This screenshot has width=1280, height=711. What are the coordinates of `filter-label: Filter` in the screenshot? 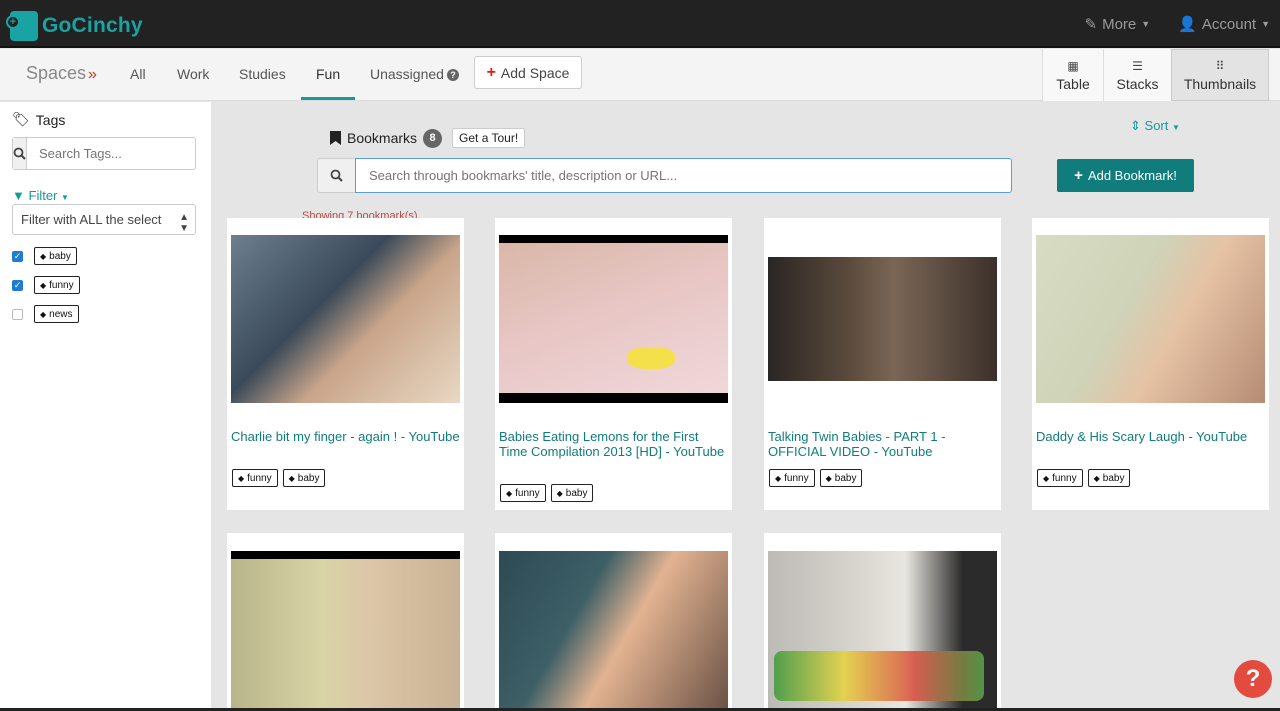 It's located at (43, 195).